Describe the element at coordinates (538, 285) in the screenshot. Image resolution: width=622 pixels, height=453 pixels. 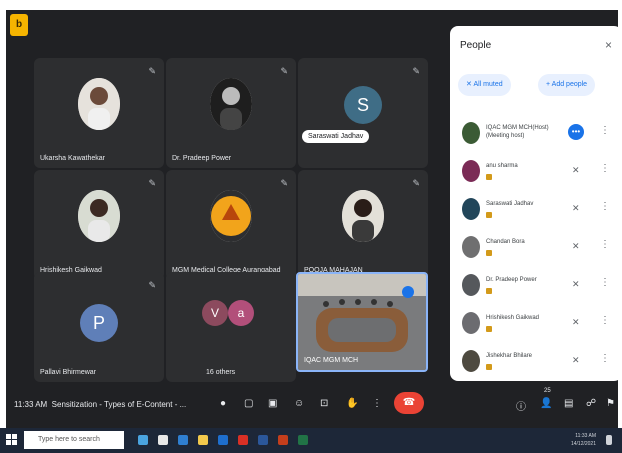
I see `participant-row: Dr. Pradeep Power ✕ ⋮` at that location.